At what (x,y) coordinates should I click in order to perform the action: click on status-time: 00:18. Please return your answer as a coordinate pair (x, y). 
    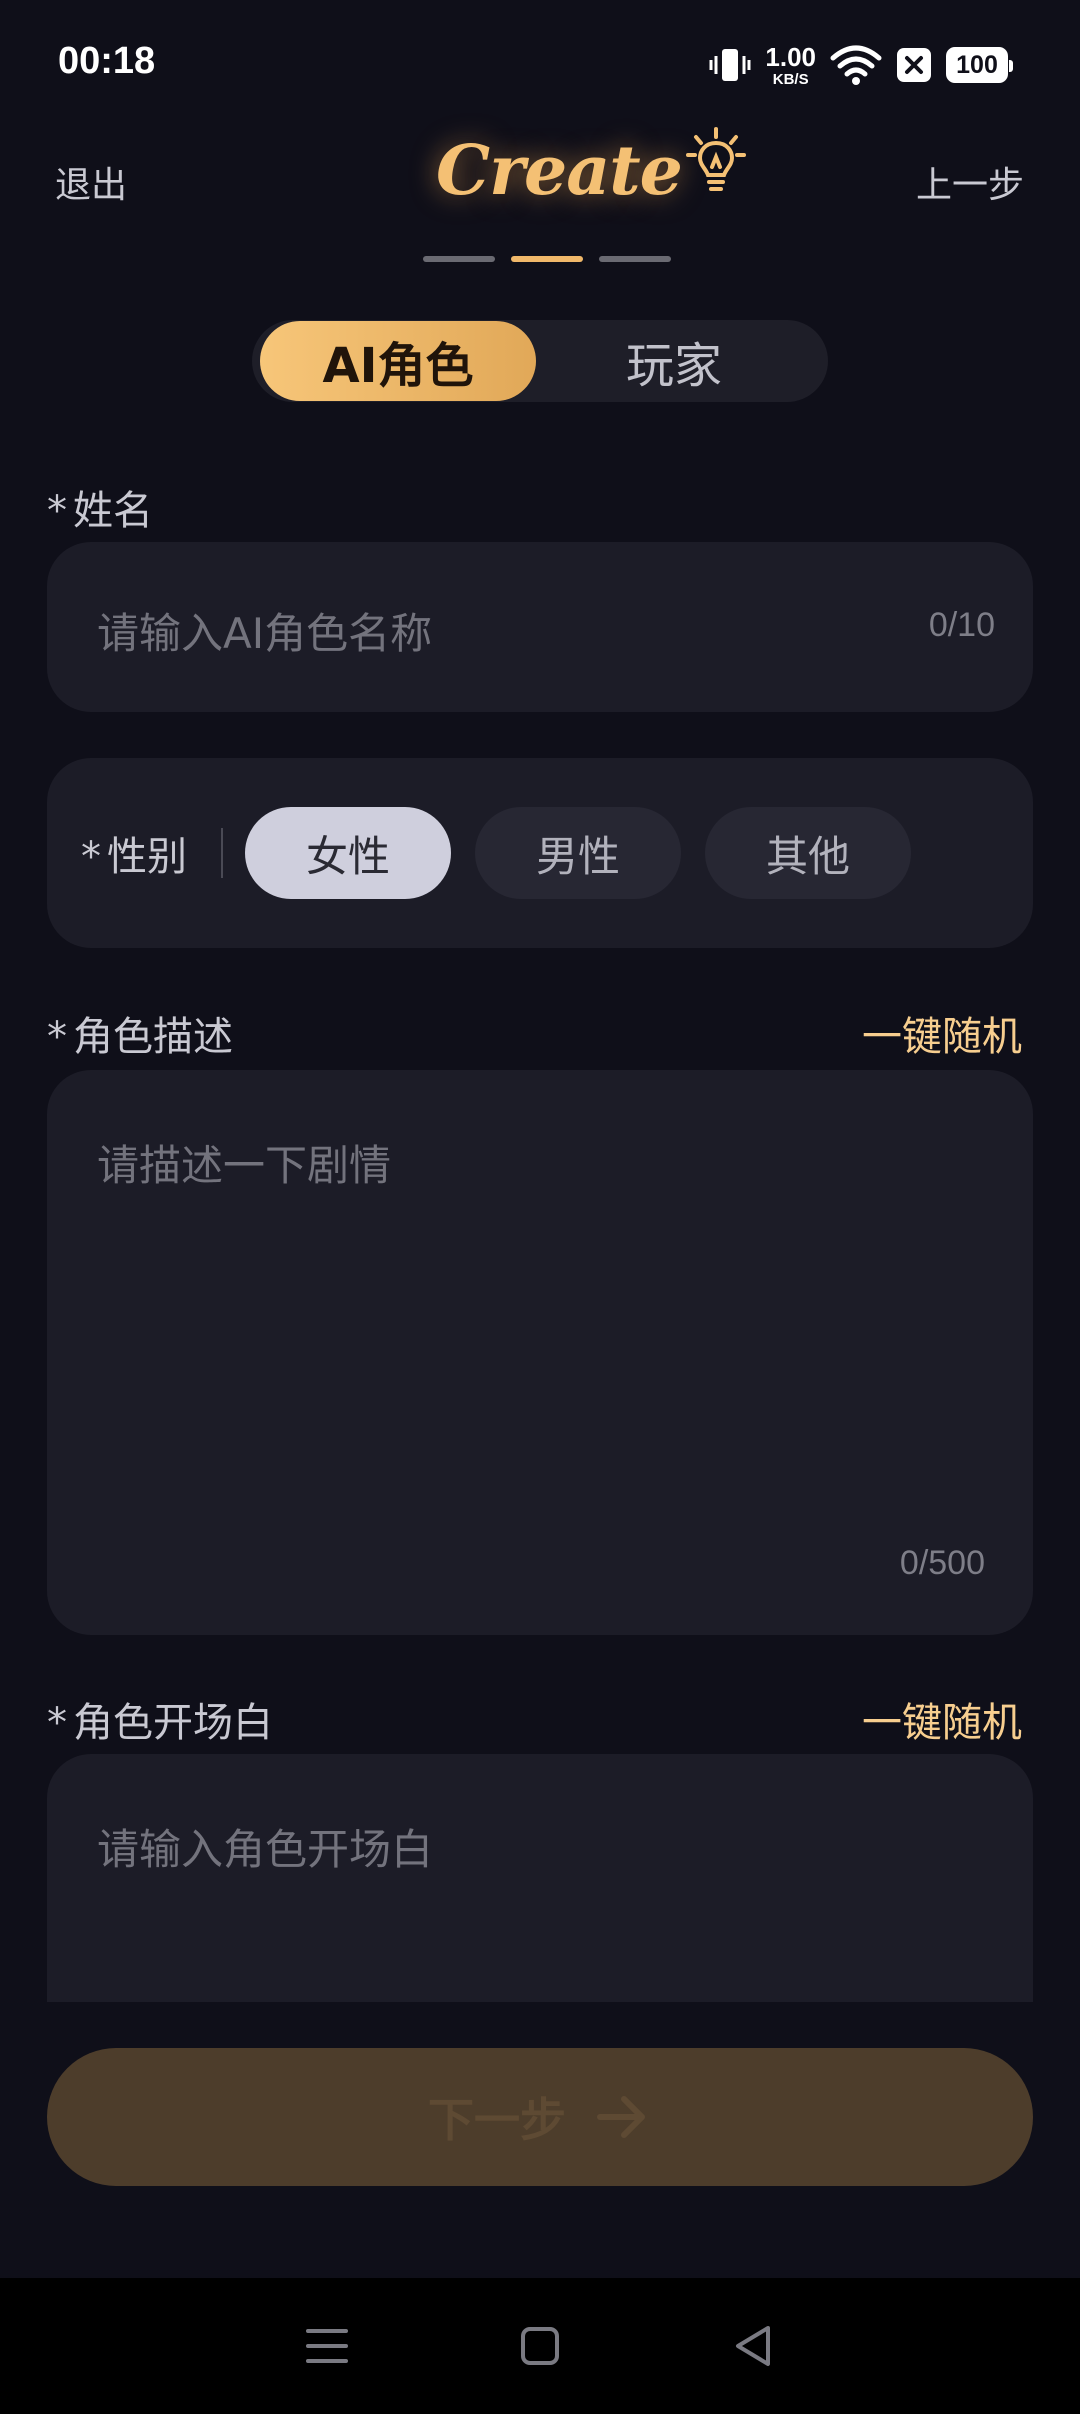
    Looking at the image, I should click on (107, 61).